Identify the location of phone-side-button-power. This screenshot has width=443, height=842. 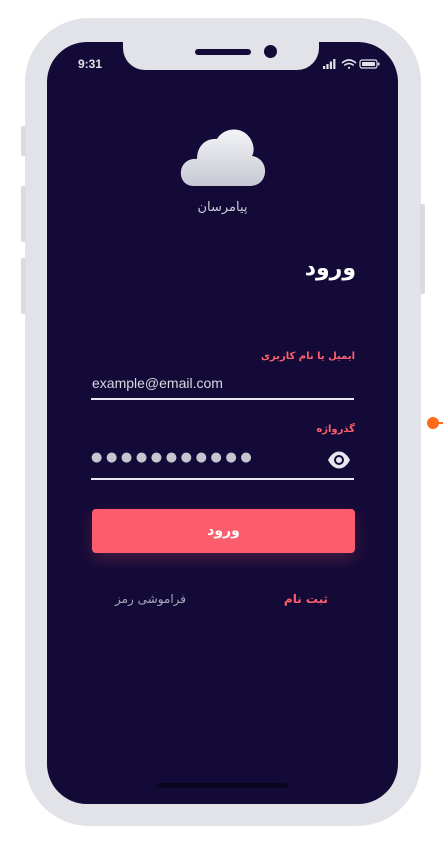
(422, 249).